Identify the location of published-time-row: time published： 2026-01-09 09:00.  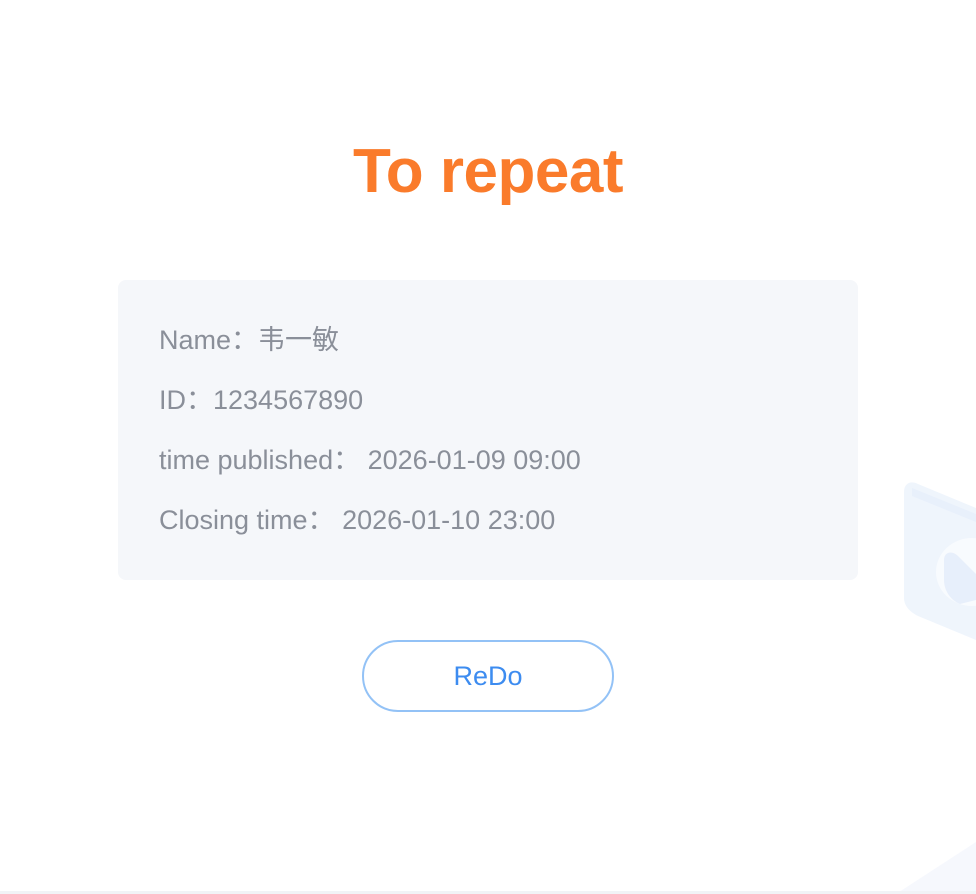
(508, 472).